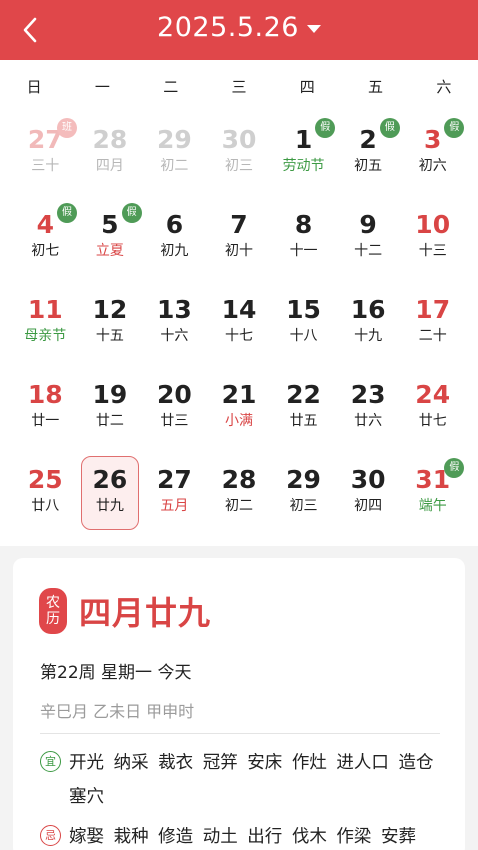 This screenshot has width=478, height=850. I want to click on day-cell: 10 十三, so click(432, 241).